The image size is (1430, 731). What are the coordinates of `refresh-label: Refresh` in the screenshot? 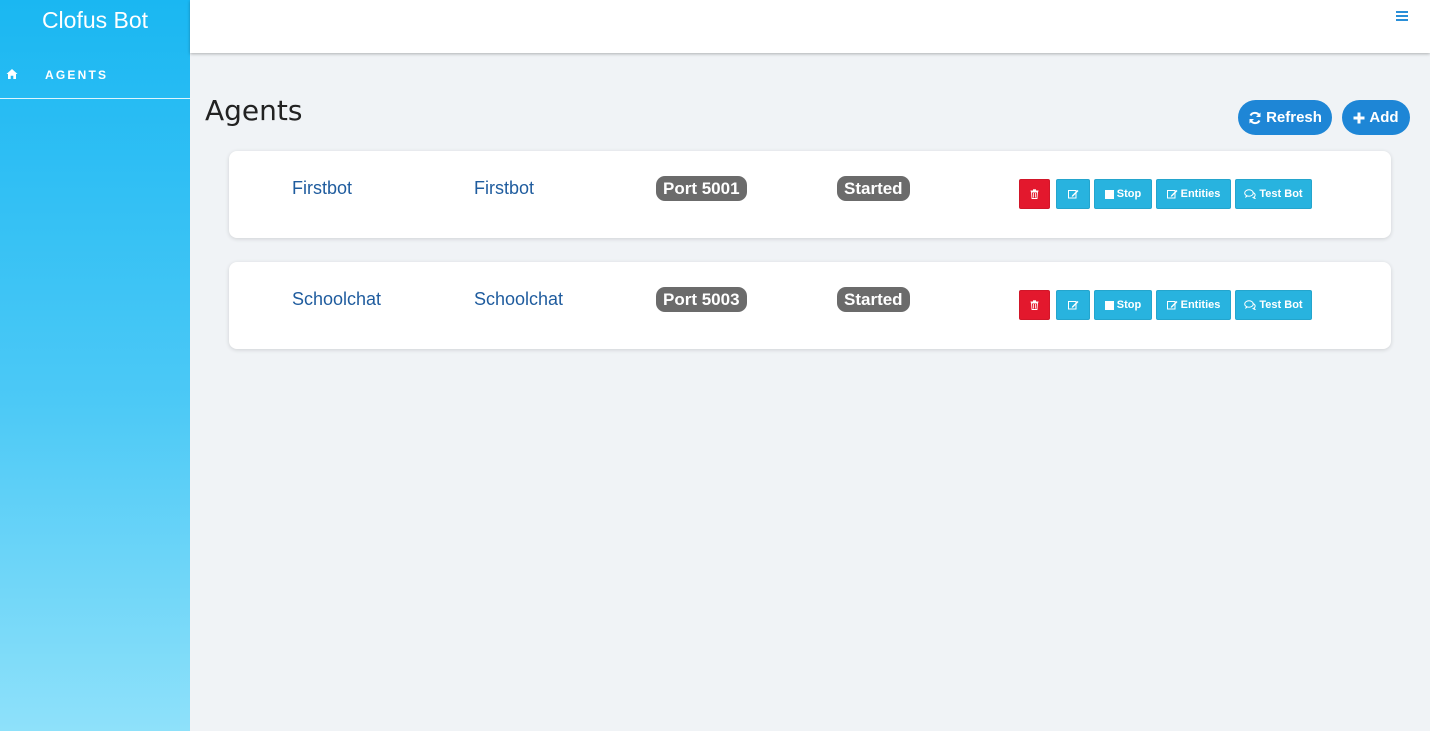 It's located at (1294, 117).